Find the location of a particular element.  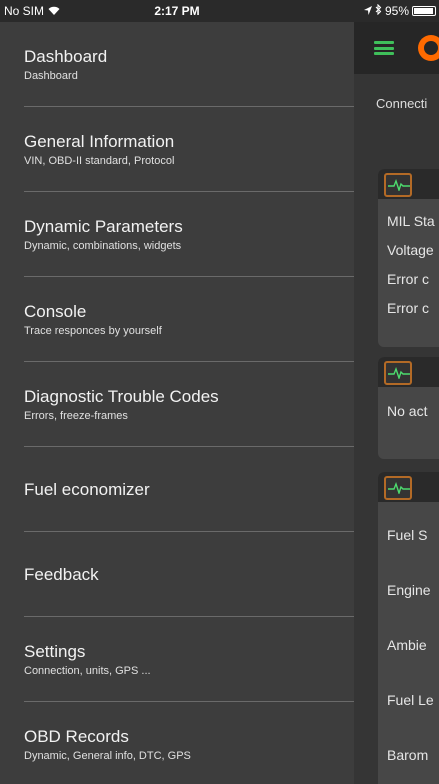

hamburger-menu-icon is located at coordinates (384, 48).